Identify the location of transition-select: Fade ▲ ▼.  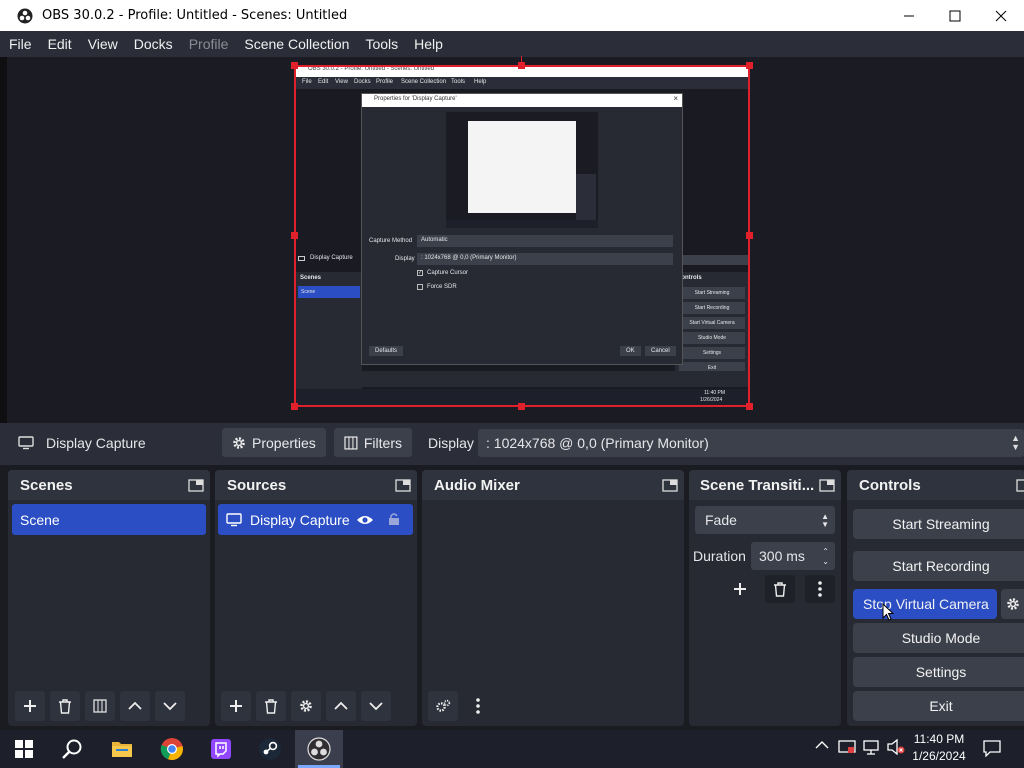
(765, 520).